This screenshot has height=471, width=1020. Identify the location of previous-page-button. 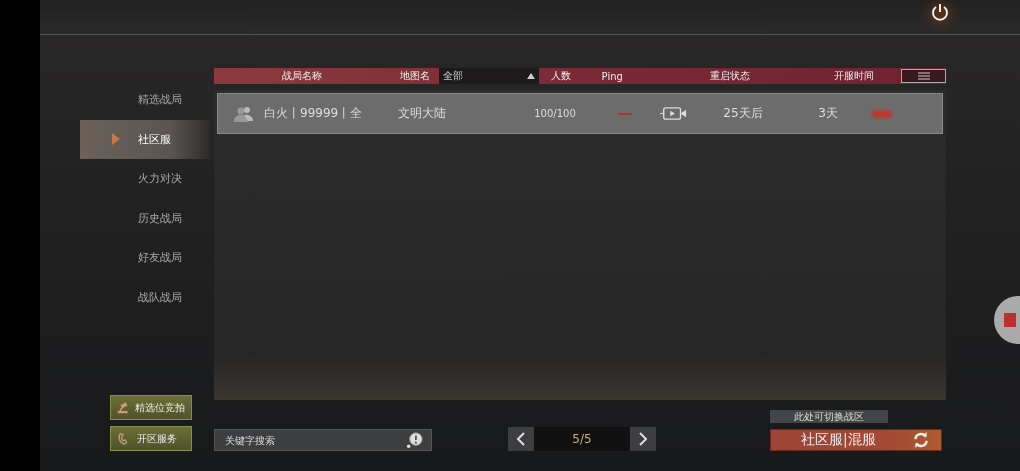
(521, 439).